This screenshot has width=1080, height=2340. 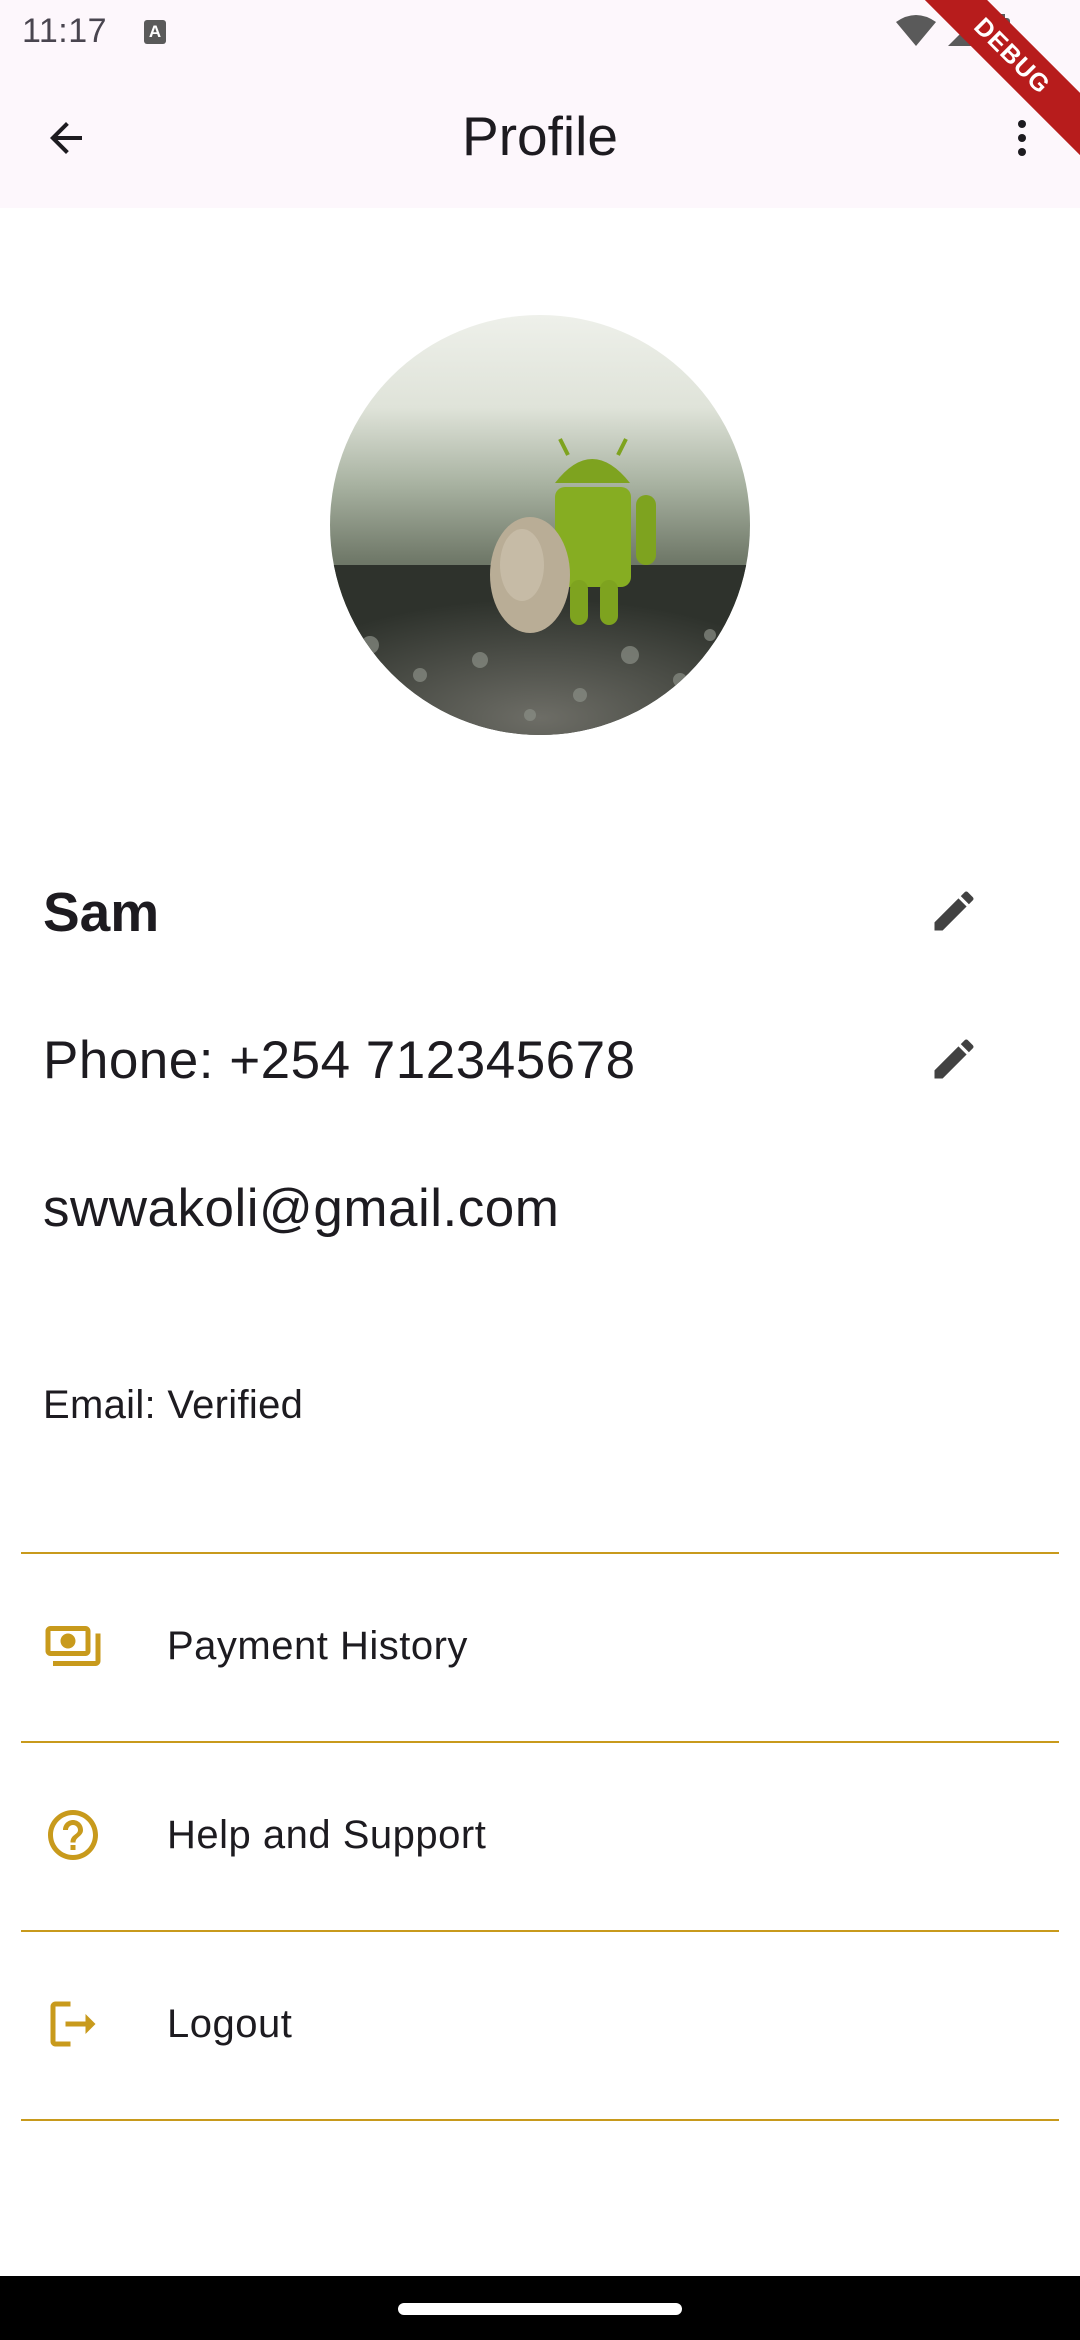 I want to click on menu-item-label: Help and Support, so click(x=327, y=1834).